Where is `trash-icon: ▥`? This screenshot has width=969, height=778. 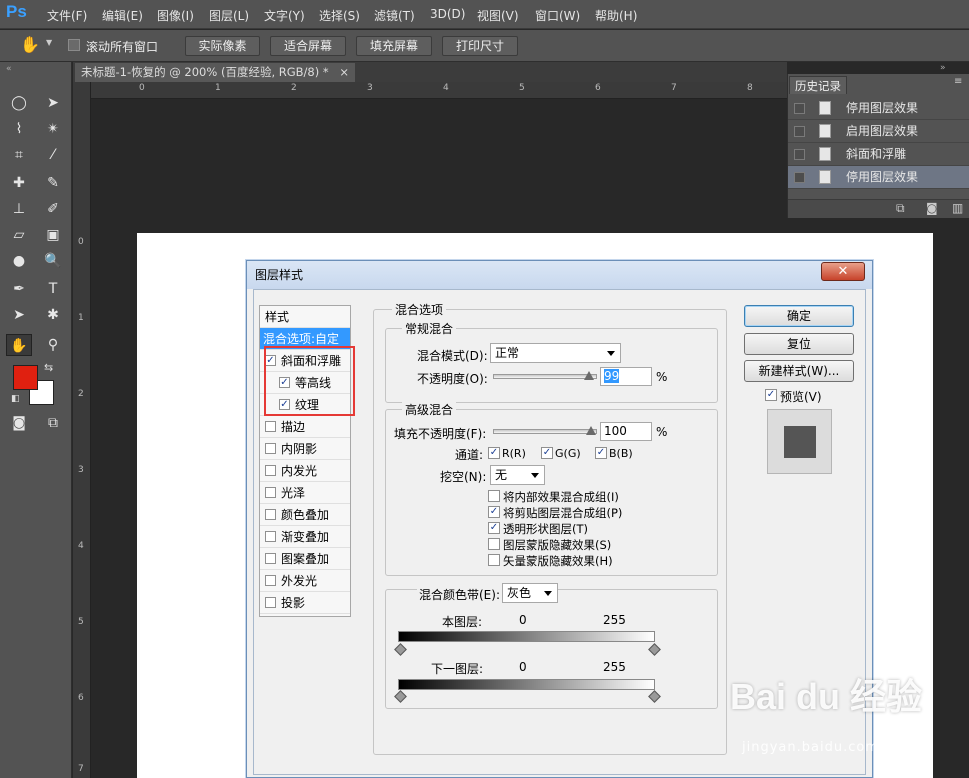
trash-icon: ▥ is located at coordinates (957, 208).